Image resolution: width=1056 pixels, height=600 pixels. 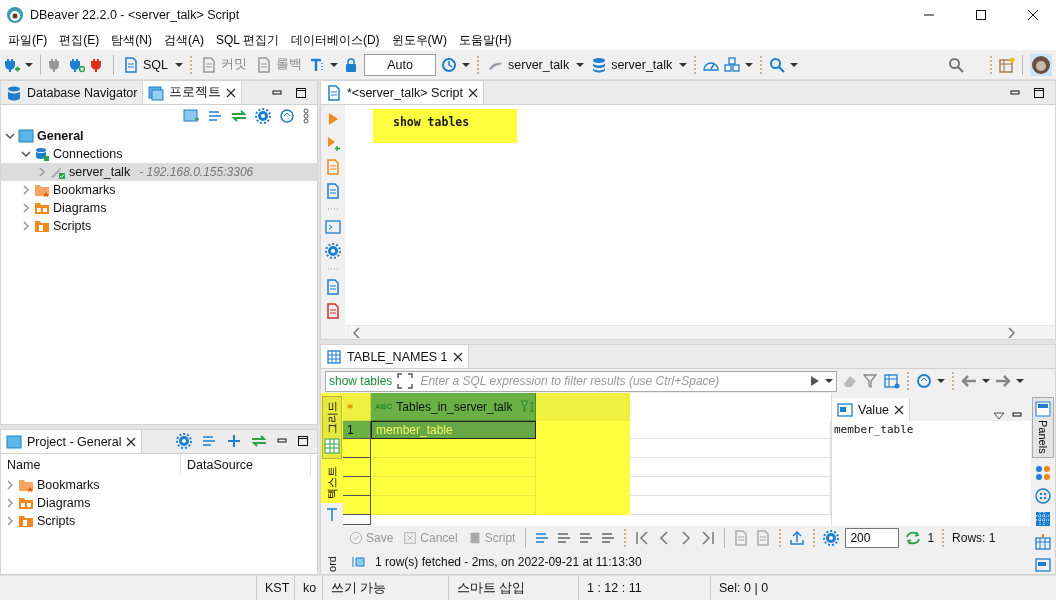 I want to click on pattern-icon, so click(x=1043, y=518).